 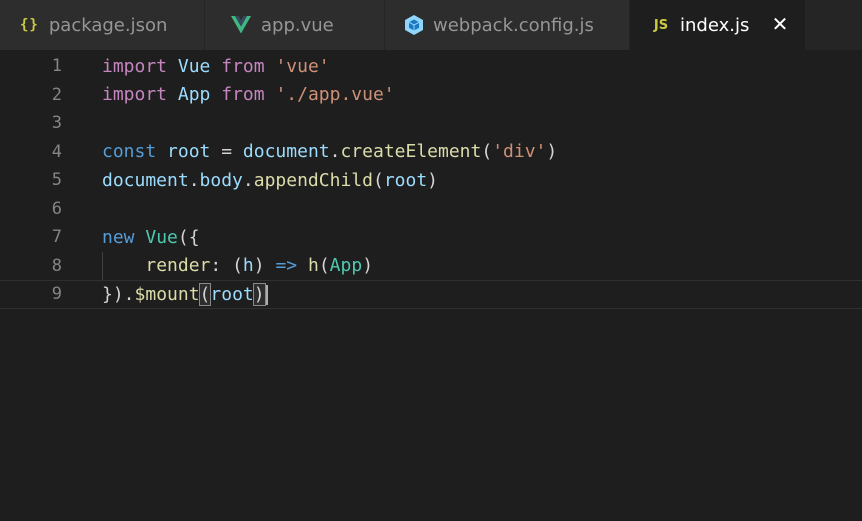 What do you see at coordinates (431, 66) in the screenshot?
I see `code-line: 1 import Vue from 'vue'` at bounding box center [431, 66].